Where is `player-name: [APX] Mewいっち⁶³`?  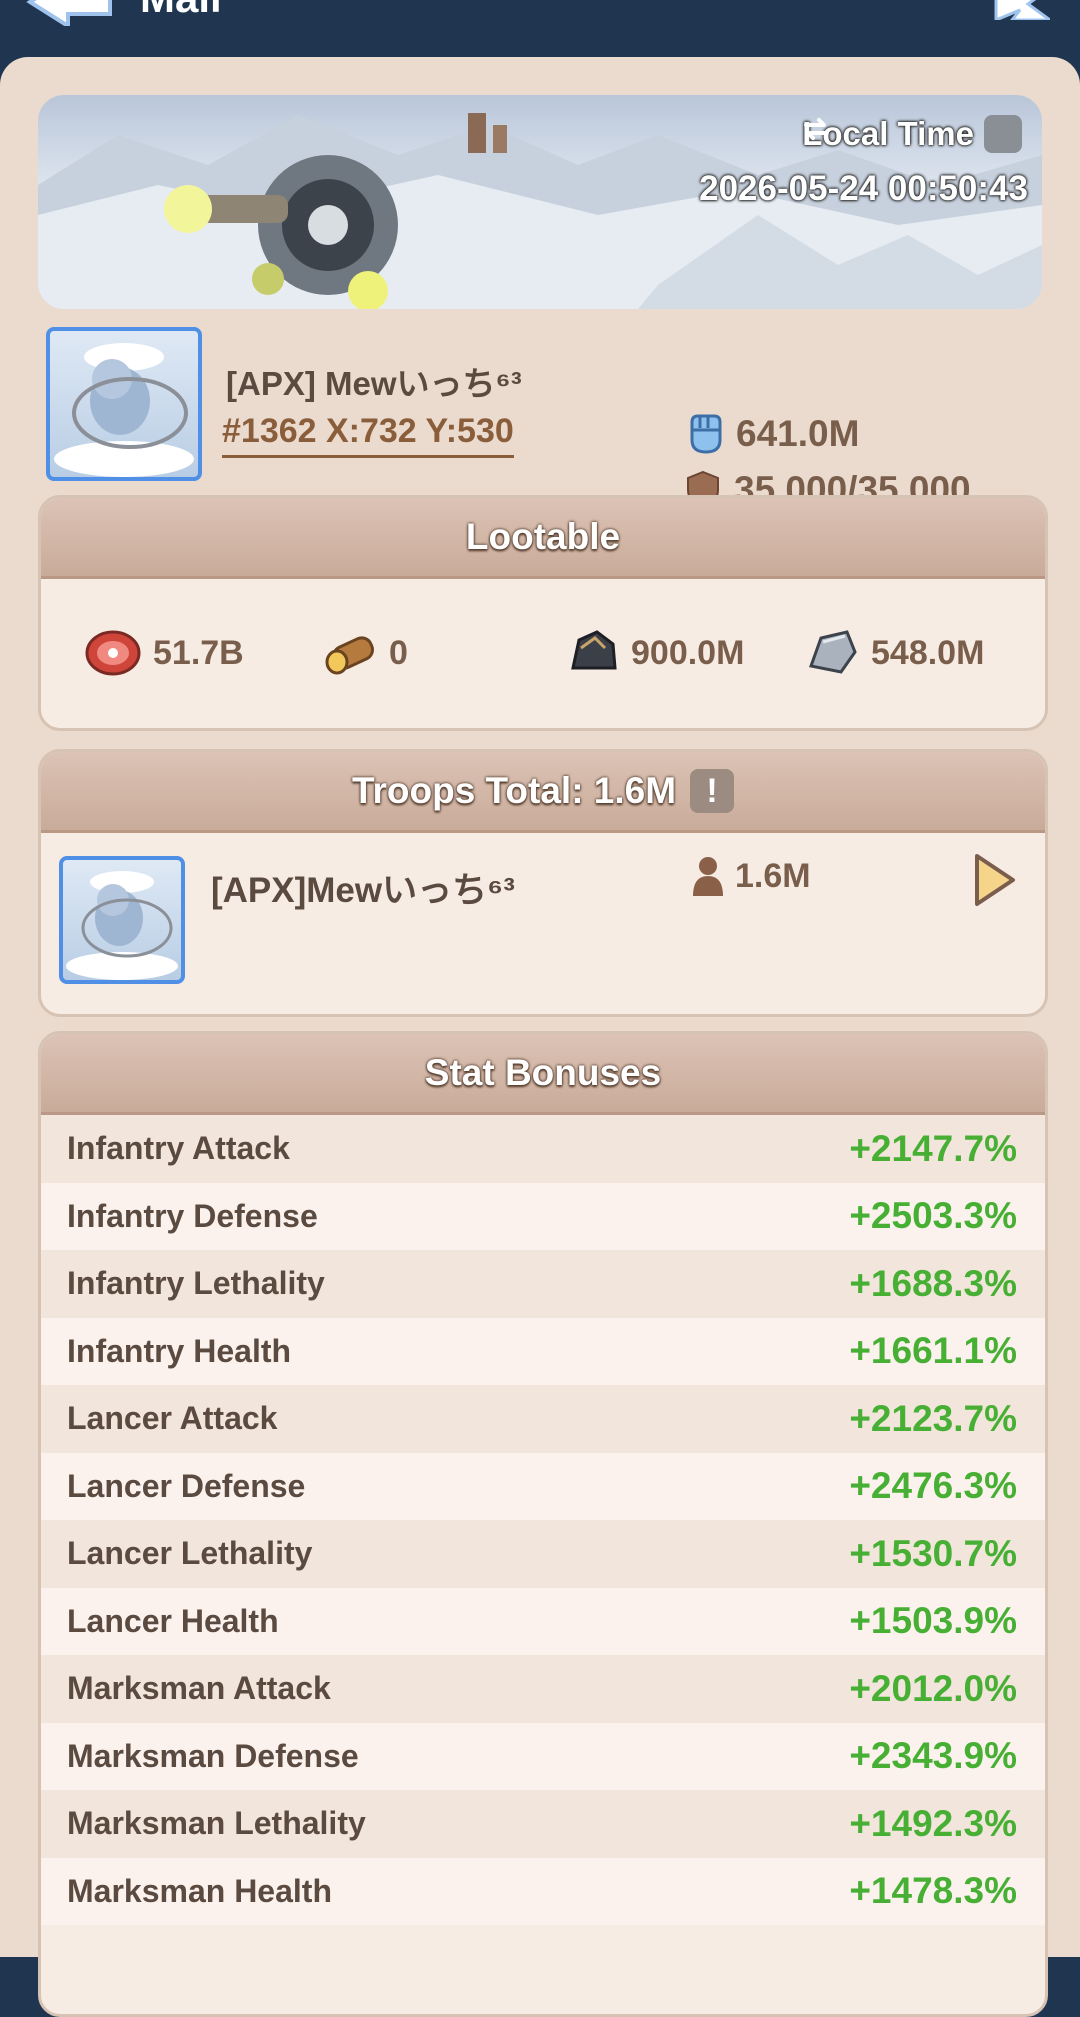
player-name: [APX] Mewいっち⁶³ is located at coordinates (374, 383).